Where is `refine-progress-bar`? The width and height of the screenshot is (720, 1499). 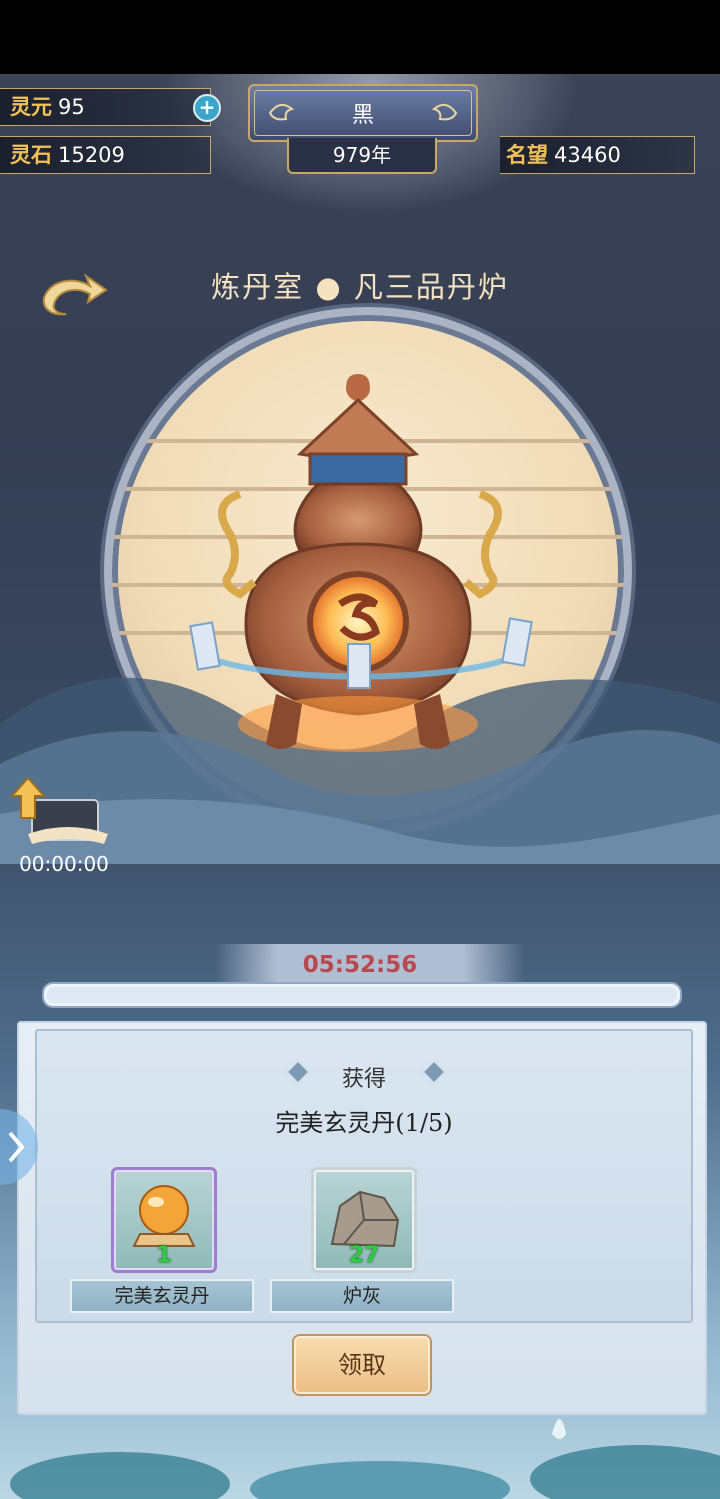 refine-progress-bar is located at coordinates (362, 995).